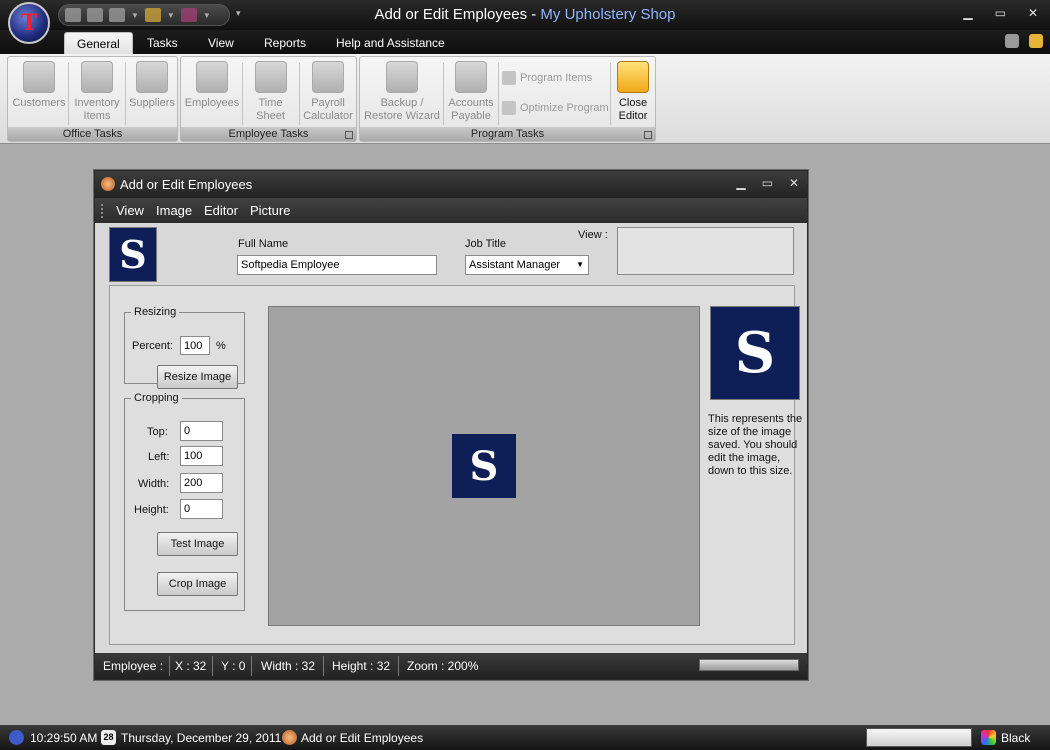  What do you see at coordinates (39, 77) in the screenshot?
I see `customers-icon` at bounding box center [39, 77].